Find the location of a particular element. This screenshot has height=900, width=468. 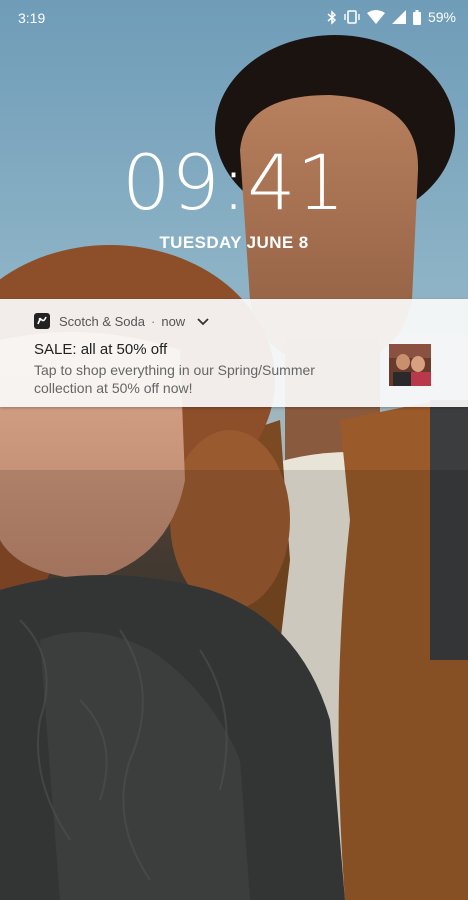

notification-header: Scotch & Soda · now is located at coordinates (121, 321).